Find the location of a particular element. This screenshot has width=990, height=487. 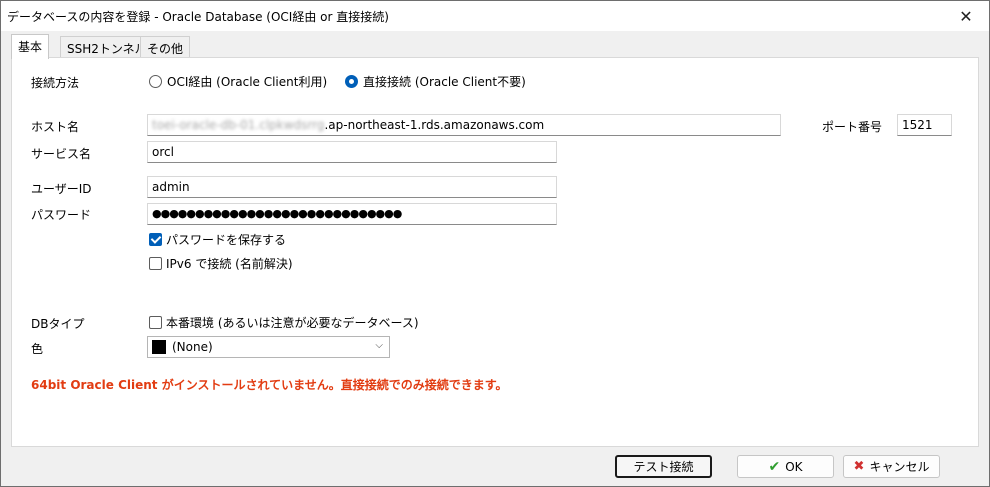

password-input: ●●●●●●●●●●●●●●●●●●●●●●●●●●●●● is located at coordinates (352, 214).